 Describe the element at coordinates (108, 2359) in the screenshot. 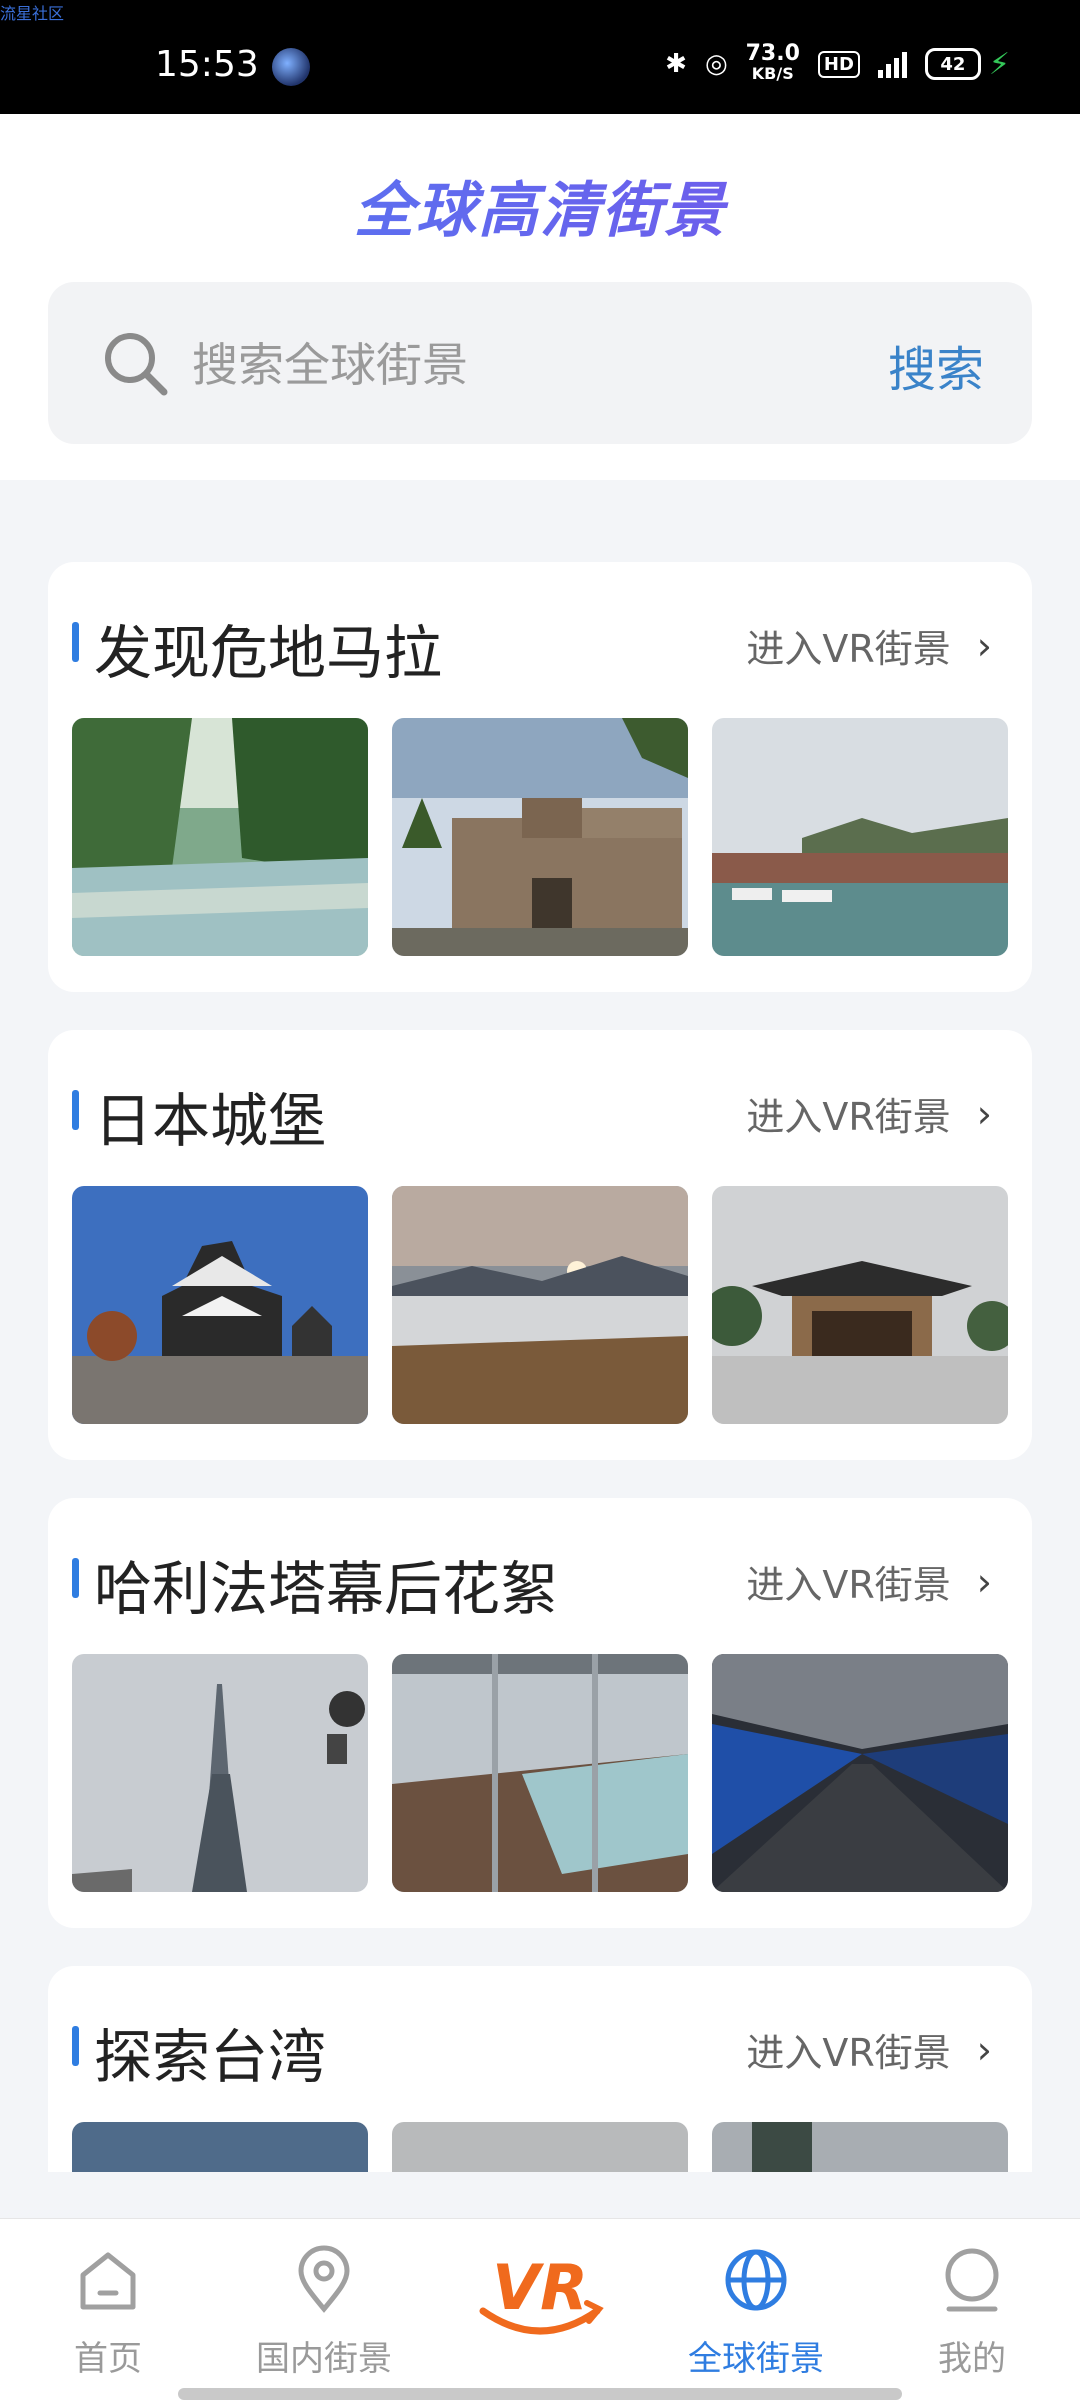

I see `nav-home-label: 首页` at that location.